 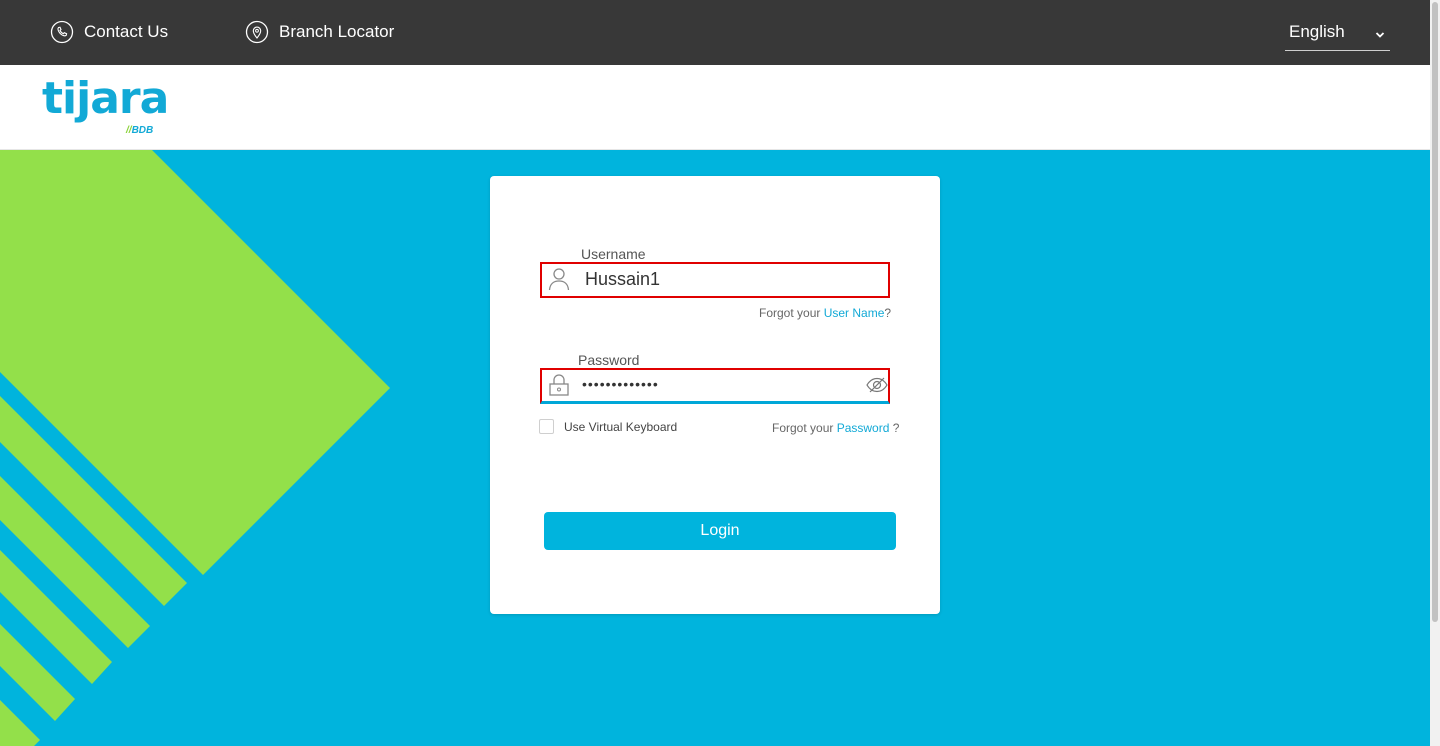 What do you see at coordinates (559, 279) in the screenshot?
I see `user-icon` at bounding box center [559, 279].